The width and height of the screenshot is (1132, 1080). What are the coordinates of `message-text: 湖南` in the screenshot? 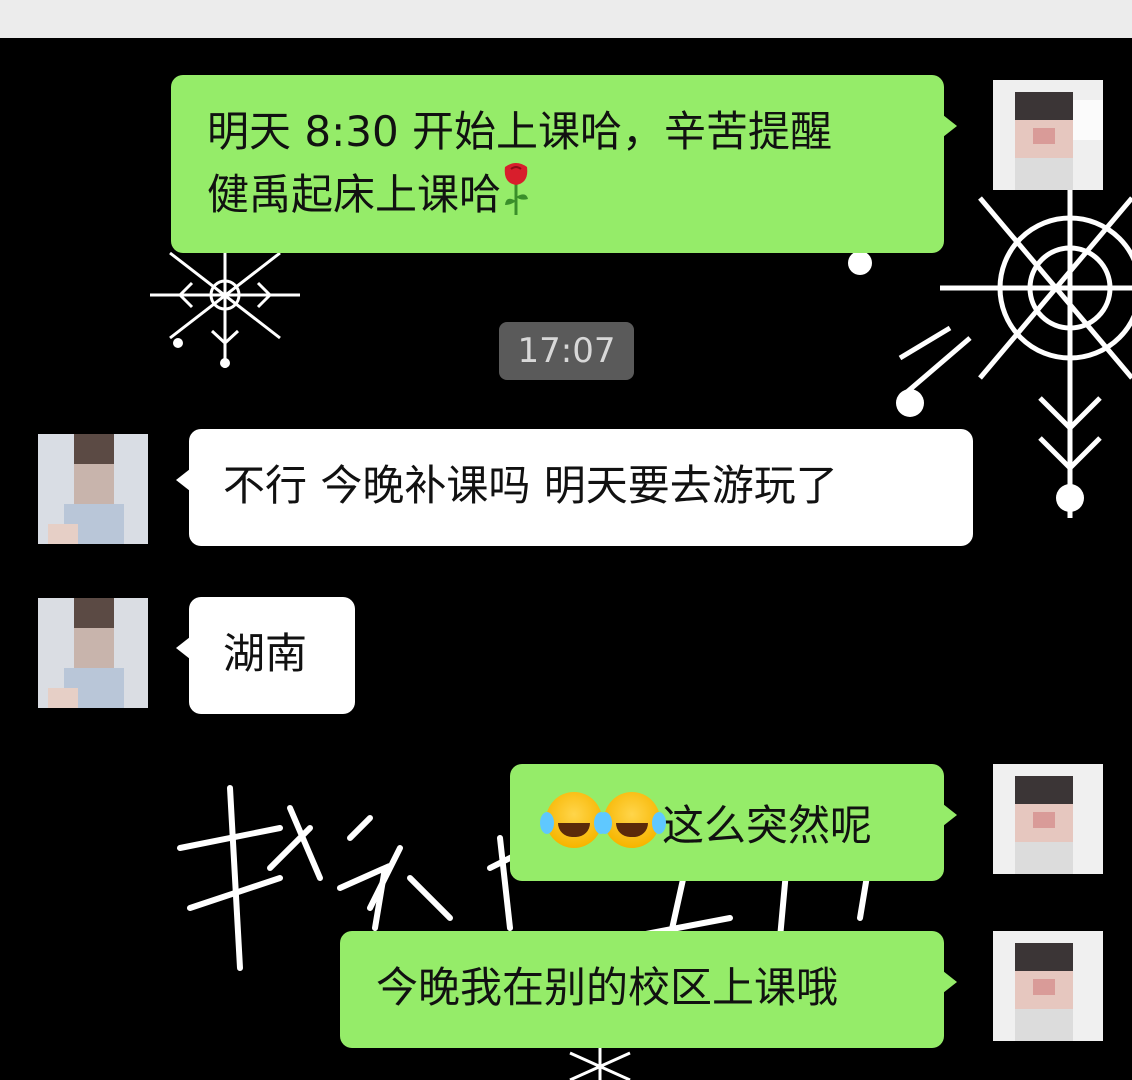 It's located at (265, 653).